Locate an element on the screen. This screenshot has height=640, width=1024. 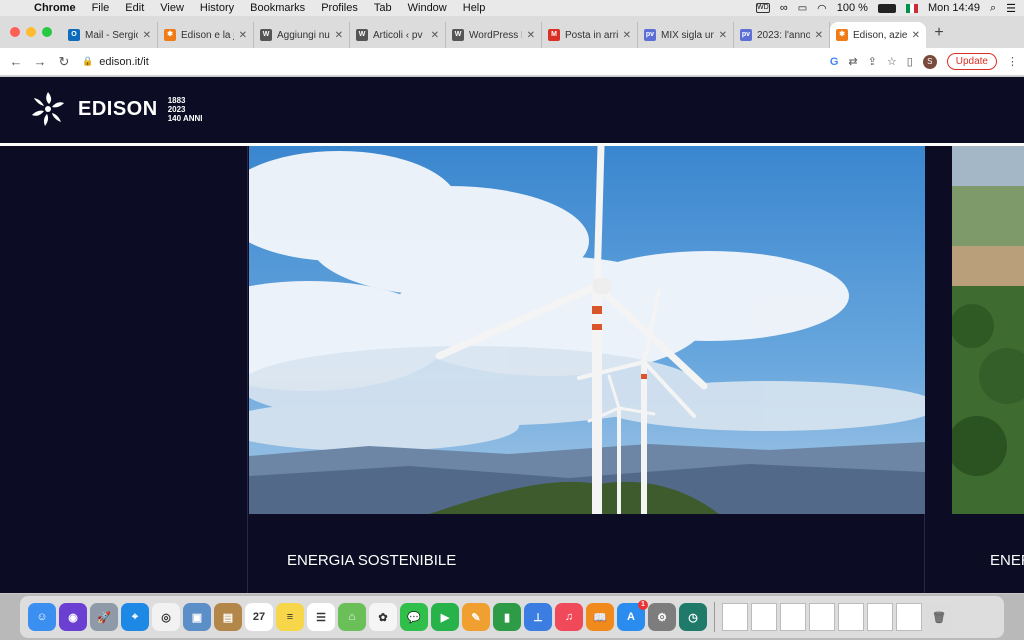
url-text: edison.it/it is located at coordinates (124, 62).